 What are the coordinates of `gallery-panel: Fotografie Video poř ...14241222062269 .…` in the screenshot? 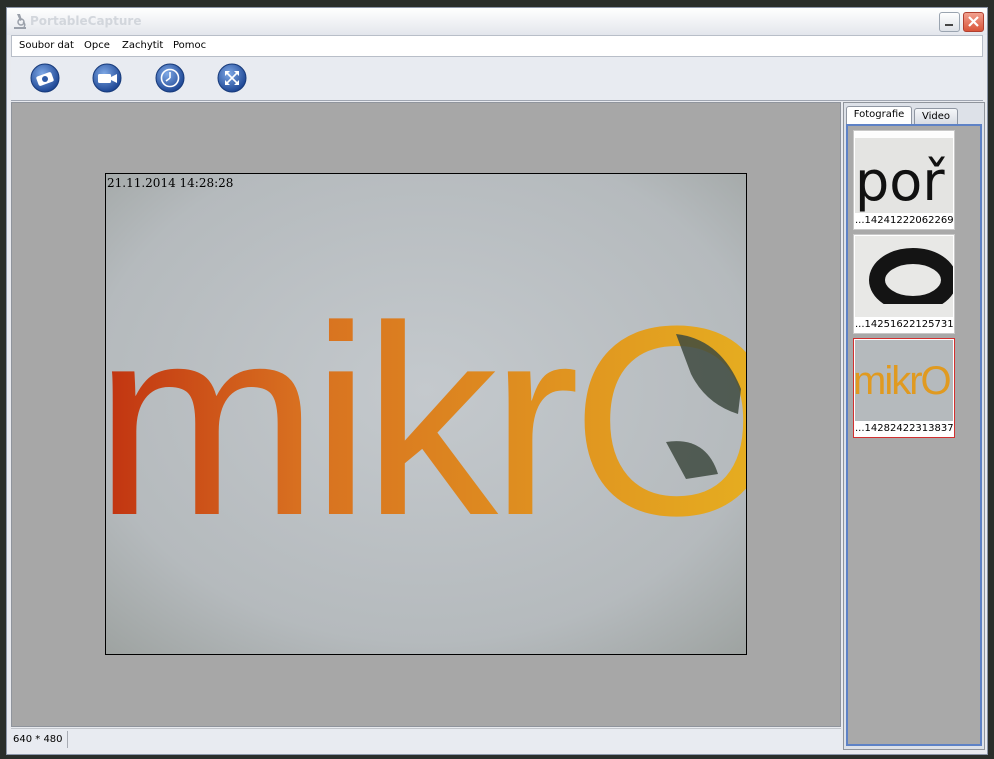 It's located at (914, 426).